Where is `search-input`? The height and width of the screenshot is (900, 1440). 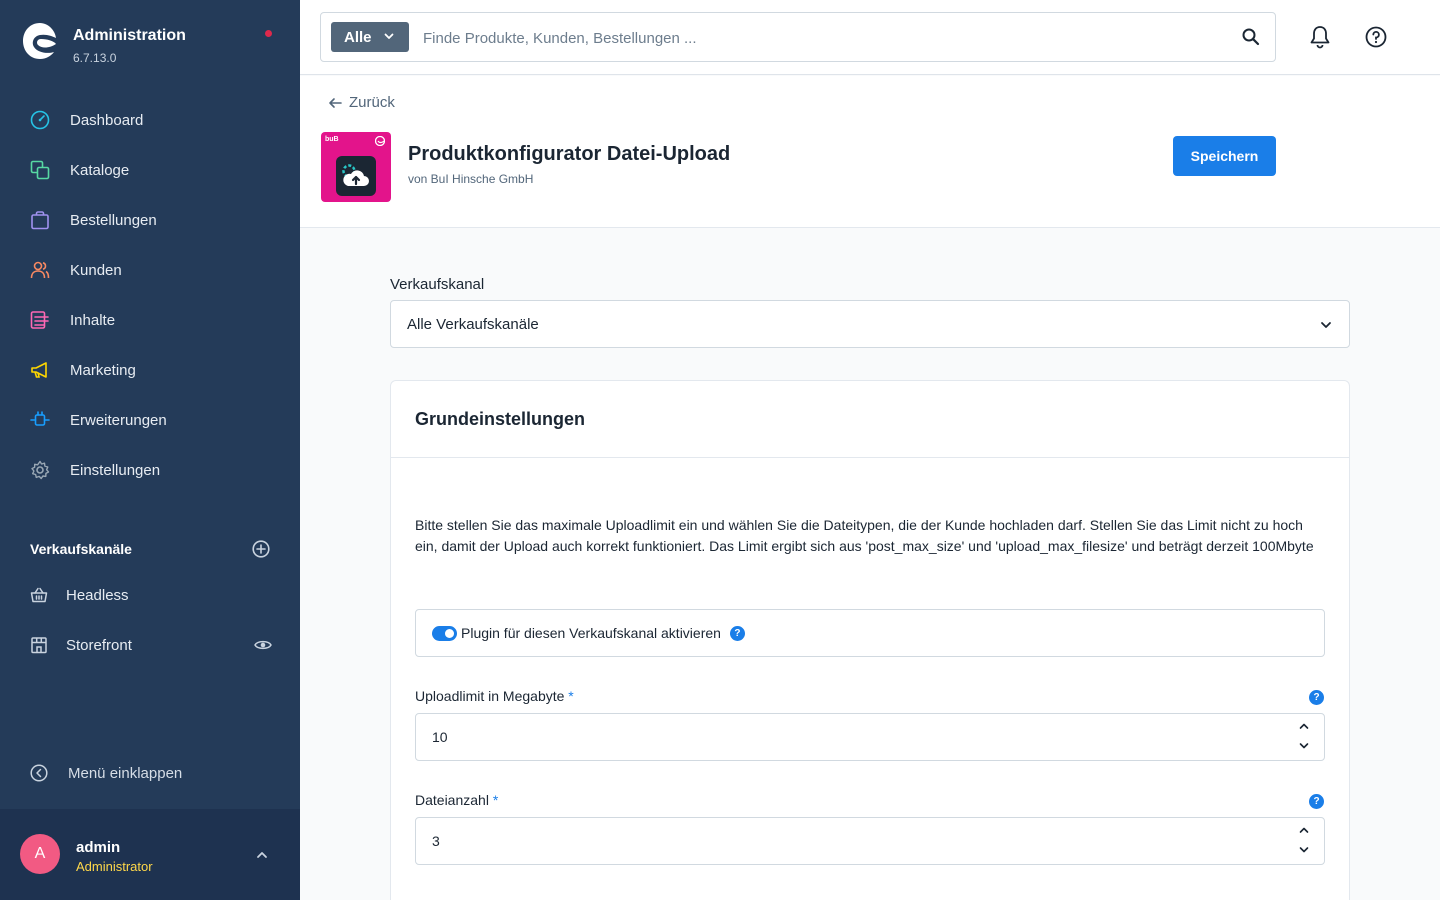
search-input is located at coordinates (818, 38).